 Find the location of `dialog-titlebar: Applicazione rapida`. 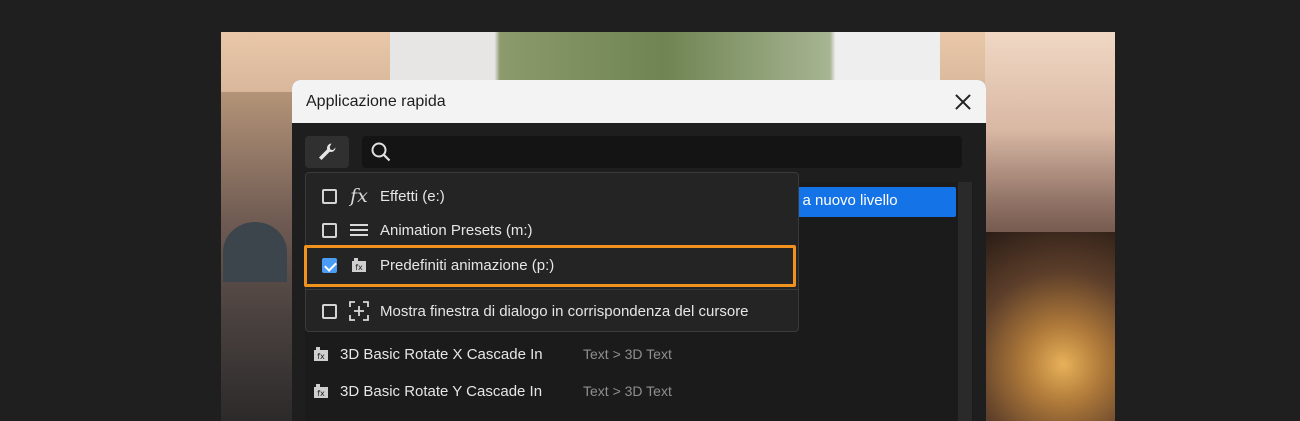

dialog-titlebar: Applicazione rapida is located at coordinates (639, 101).